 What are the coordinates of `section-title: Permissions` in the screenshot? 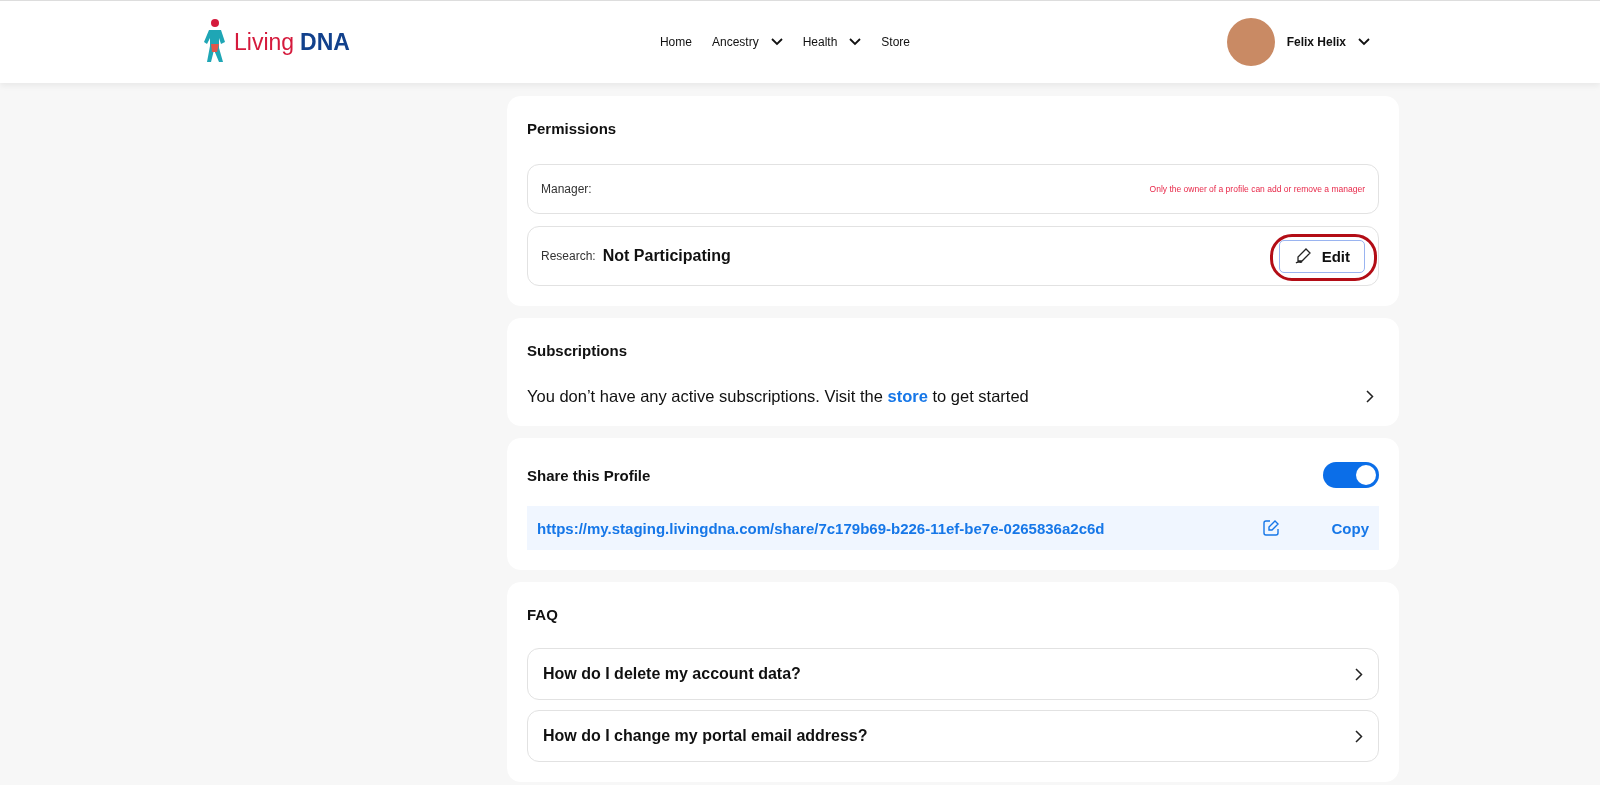 It's located at (572, 128).